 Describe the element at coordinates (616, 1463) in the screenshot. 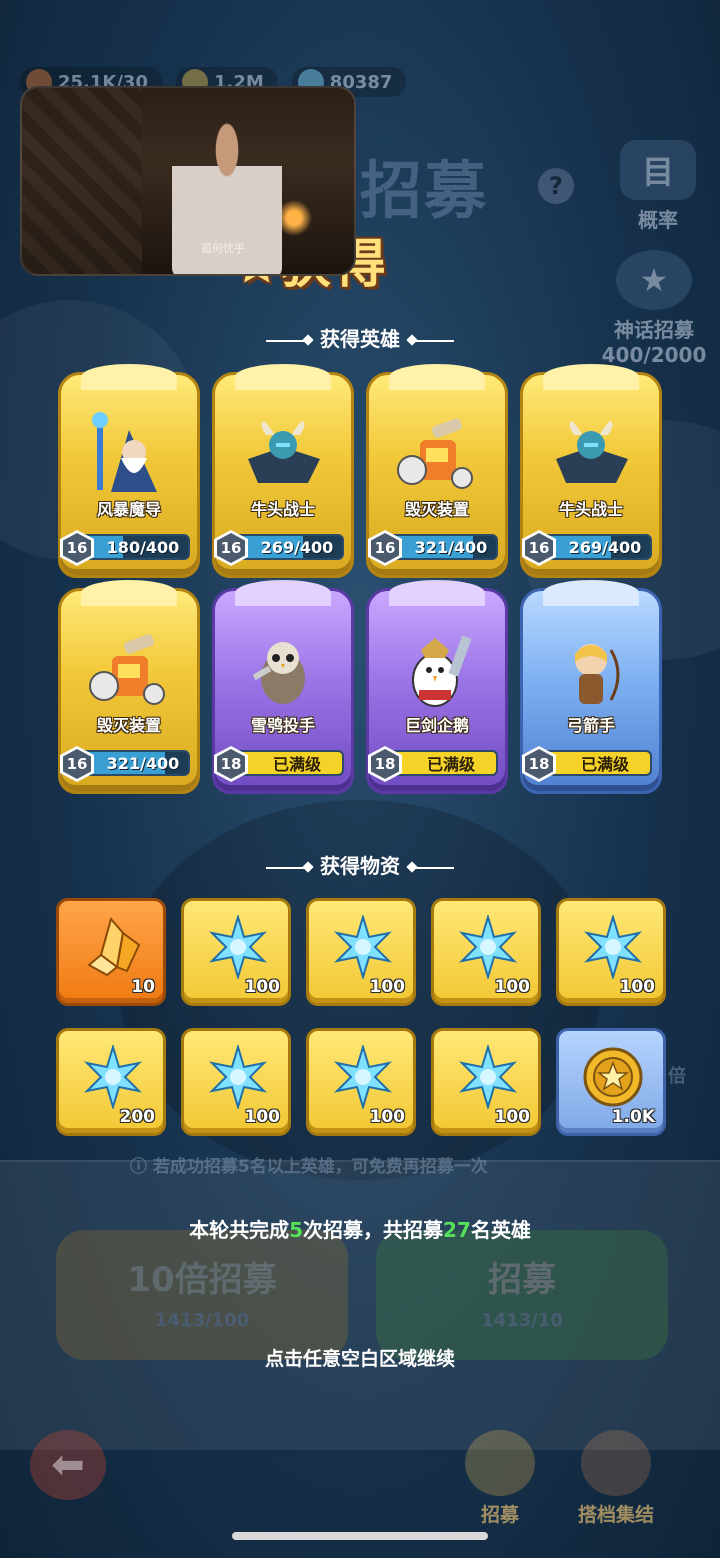

I see `paw-icon` at that location.